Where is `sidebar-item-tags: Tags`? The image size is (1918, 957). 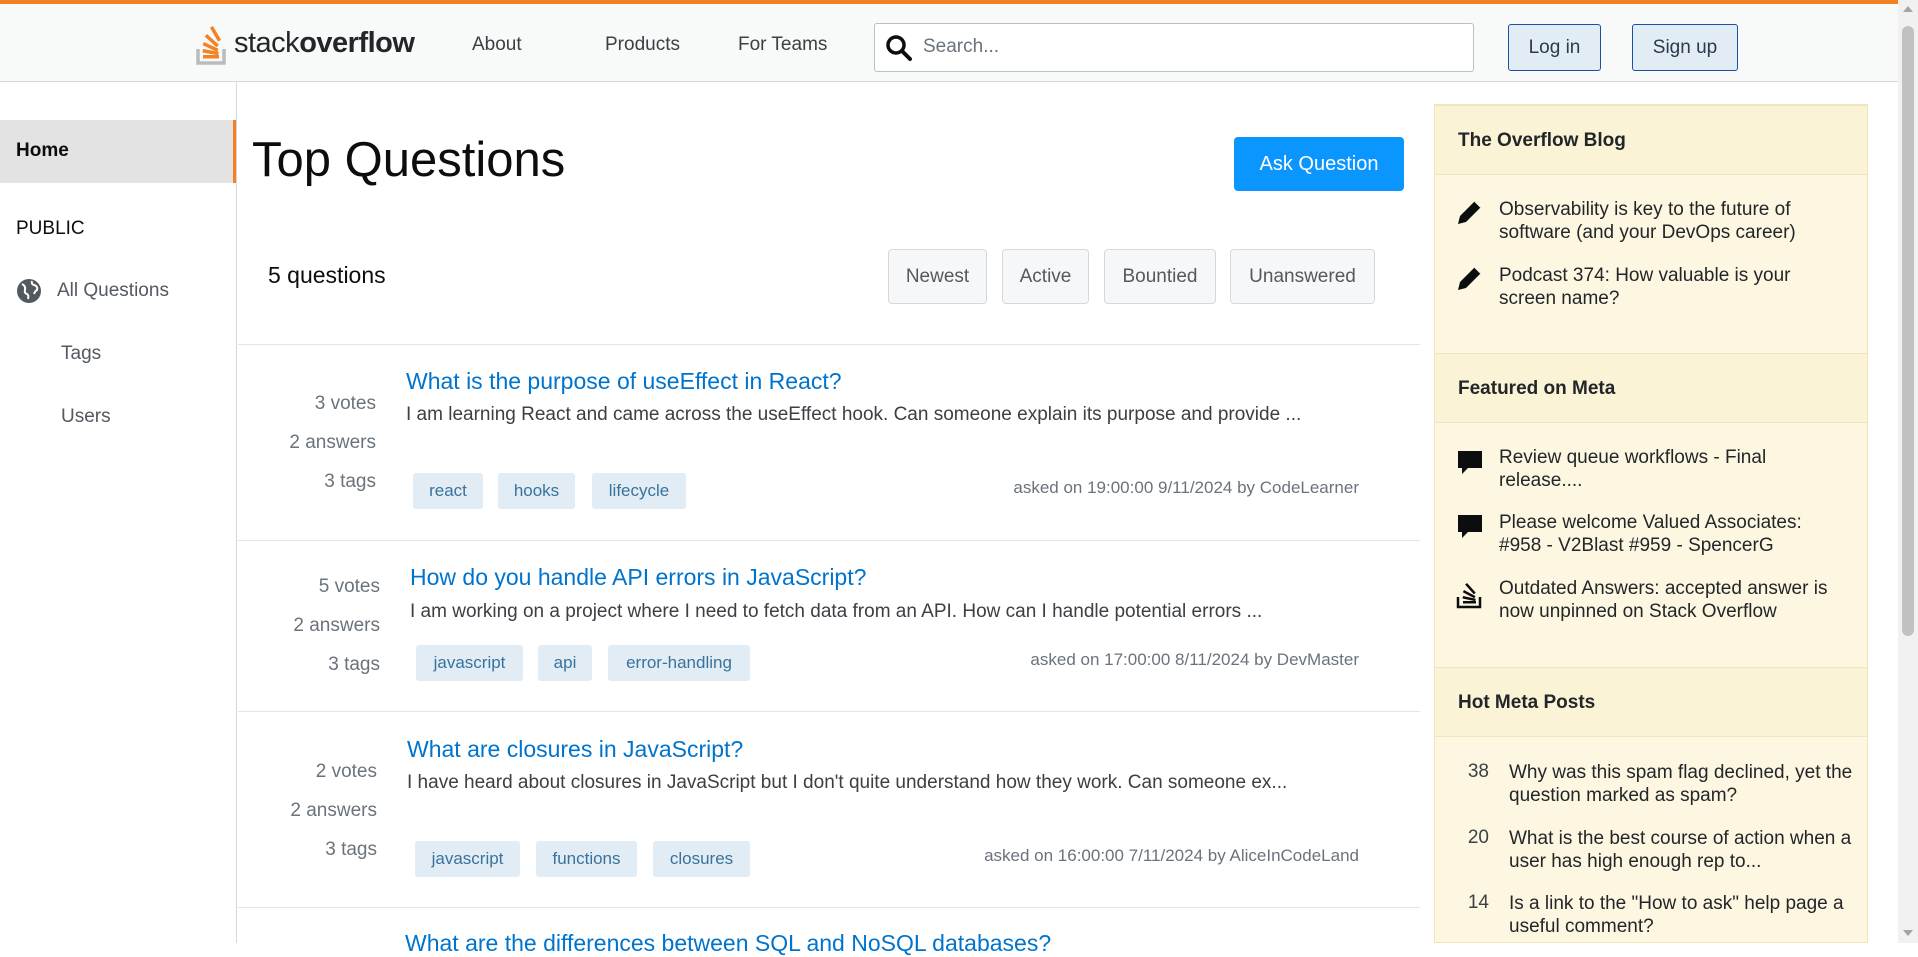 sidebar-item-tags: Tags is located at coordinates (81, 354).